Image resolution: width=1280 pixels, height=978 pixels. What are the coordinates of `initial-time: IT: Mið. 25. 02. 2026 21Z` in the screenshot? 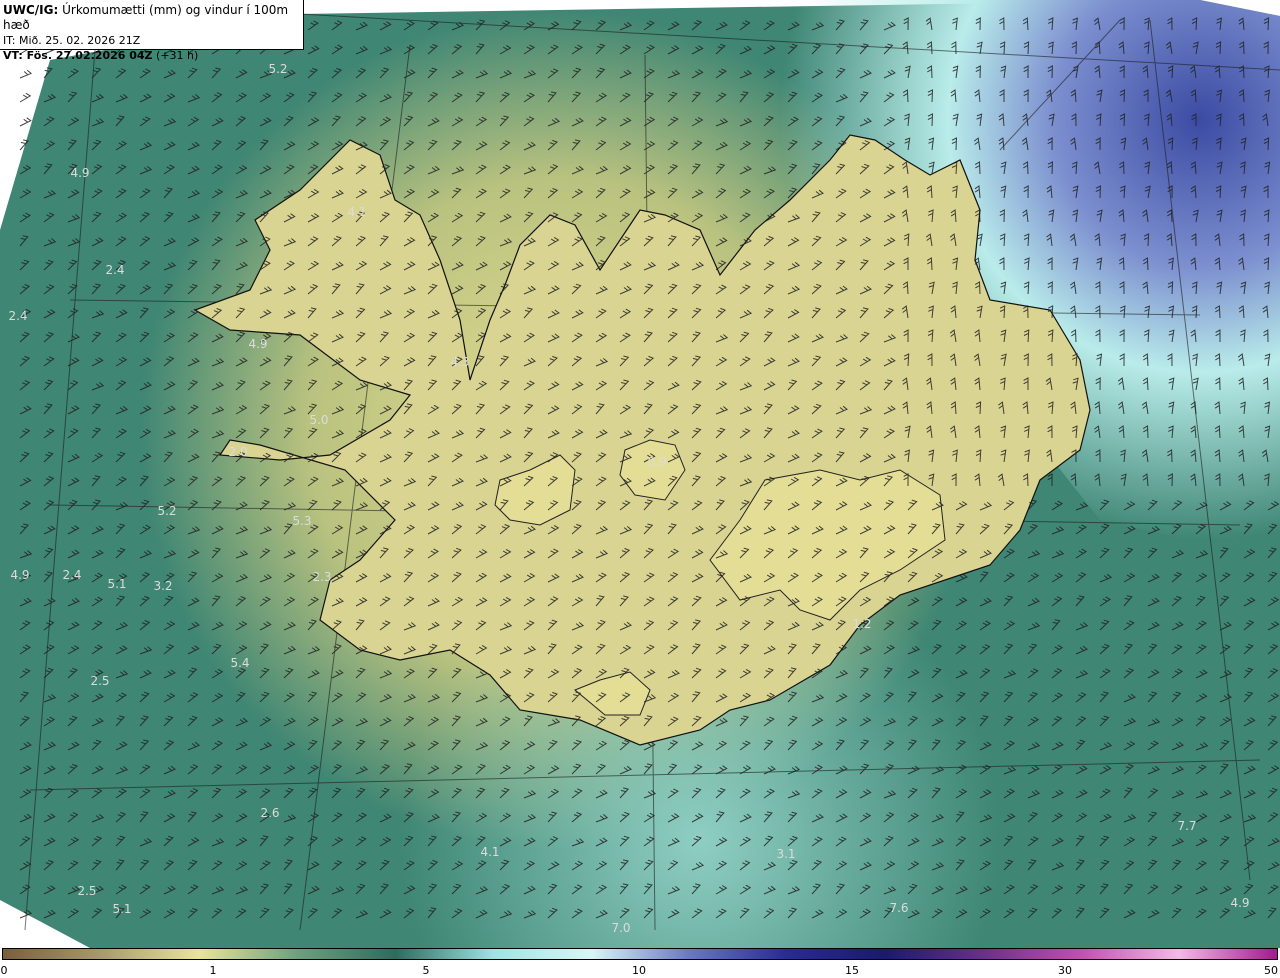 It's located at (72, 40).